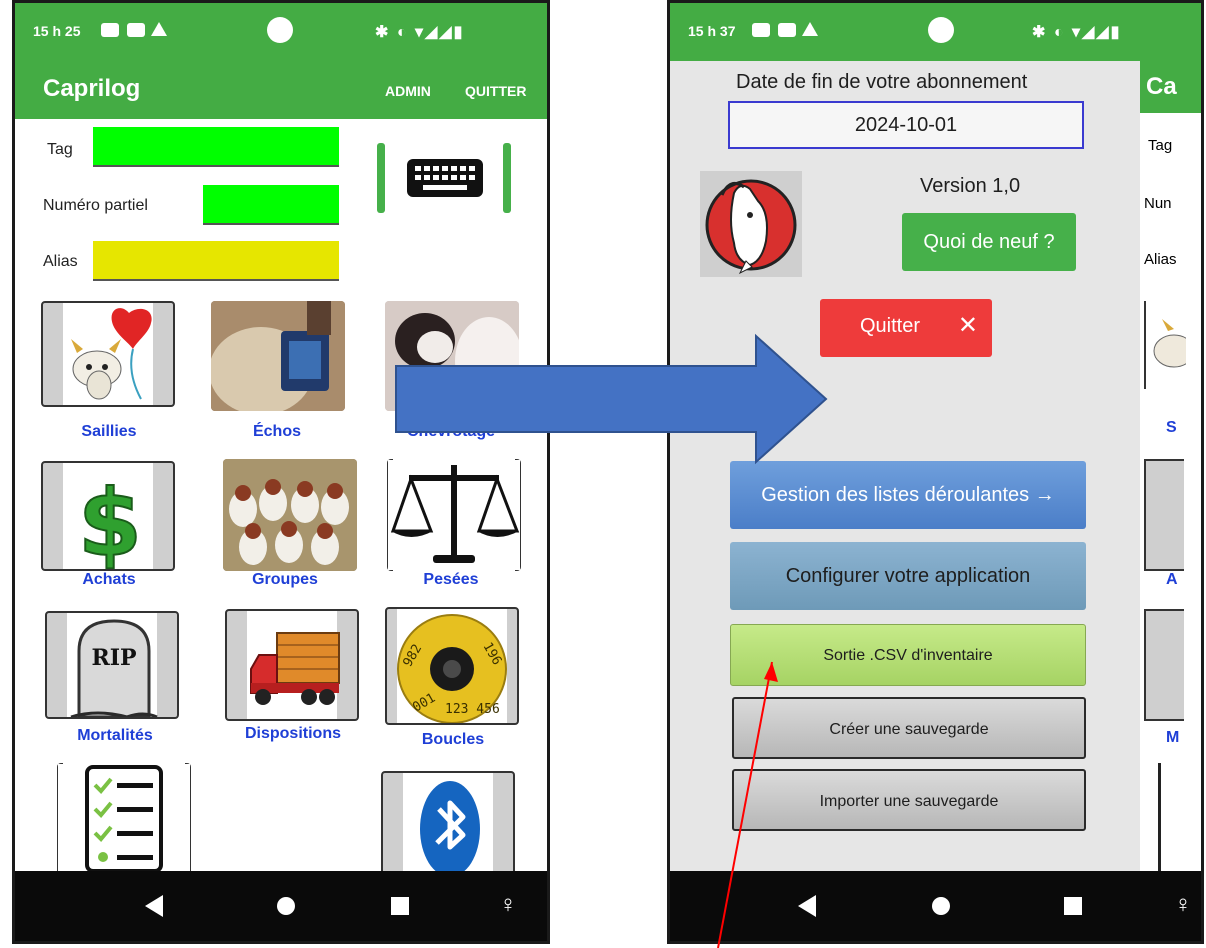 The height and width of the screenshot is (948, 1206). I want to click on tile-boucles-image: 982 001 123 456 196, so click(452, 666).